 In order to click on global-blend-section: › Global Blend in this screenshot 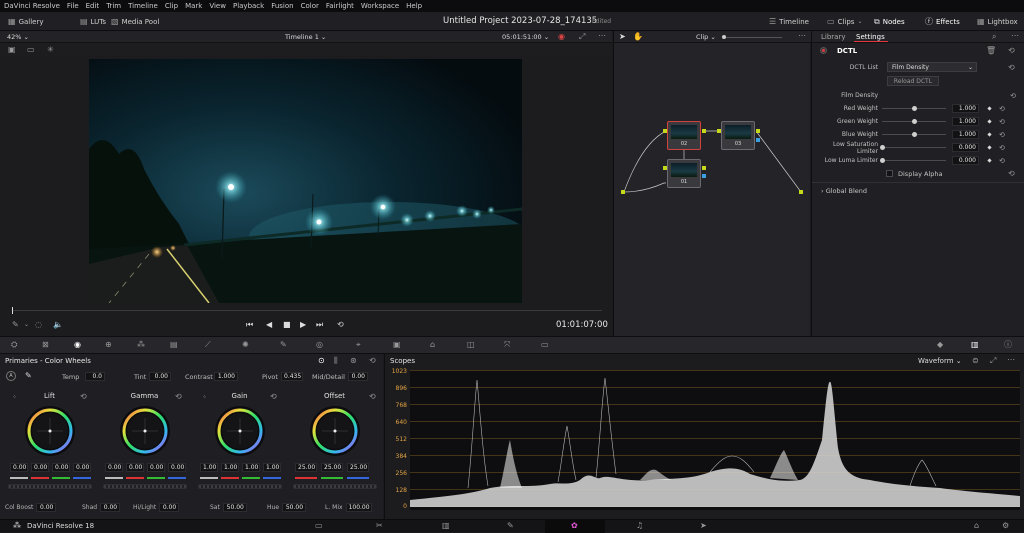, I will do `click(844, 191)`.